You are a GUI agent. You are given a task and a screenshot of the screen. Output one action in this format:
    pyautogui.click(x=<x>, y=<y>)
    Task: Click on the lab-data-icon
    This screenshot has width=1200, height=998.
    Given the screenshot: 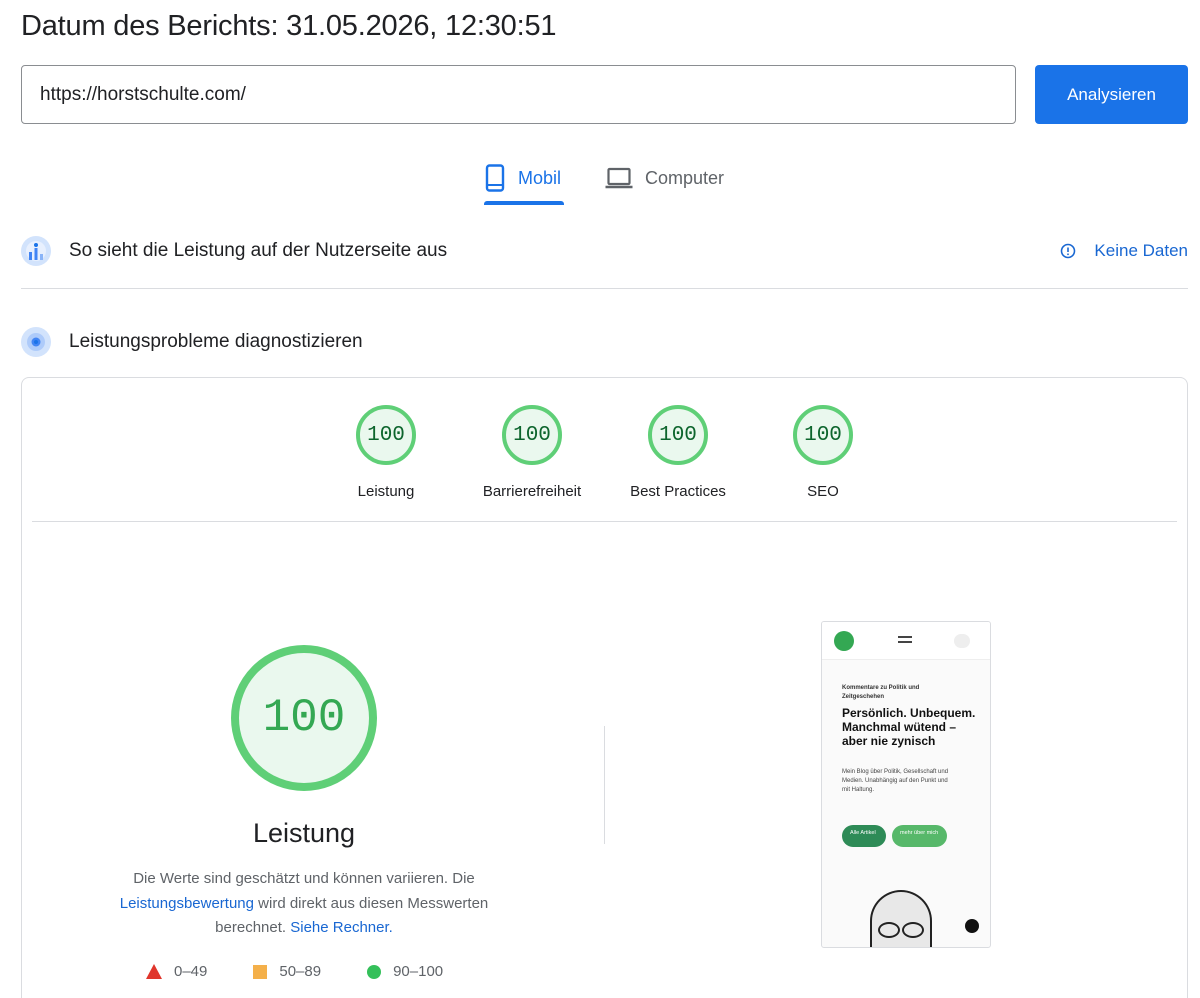 What is the action you would take?
    pyautogui.click(x=36, y=342)
    